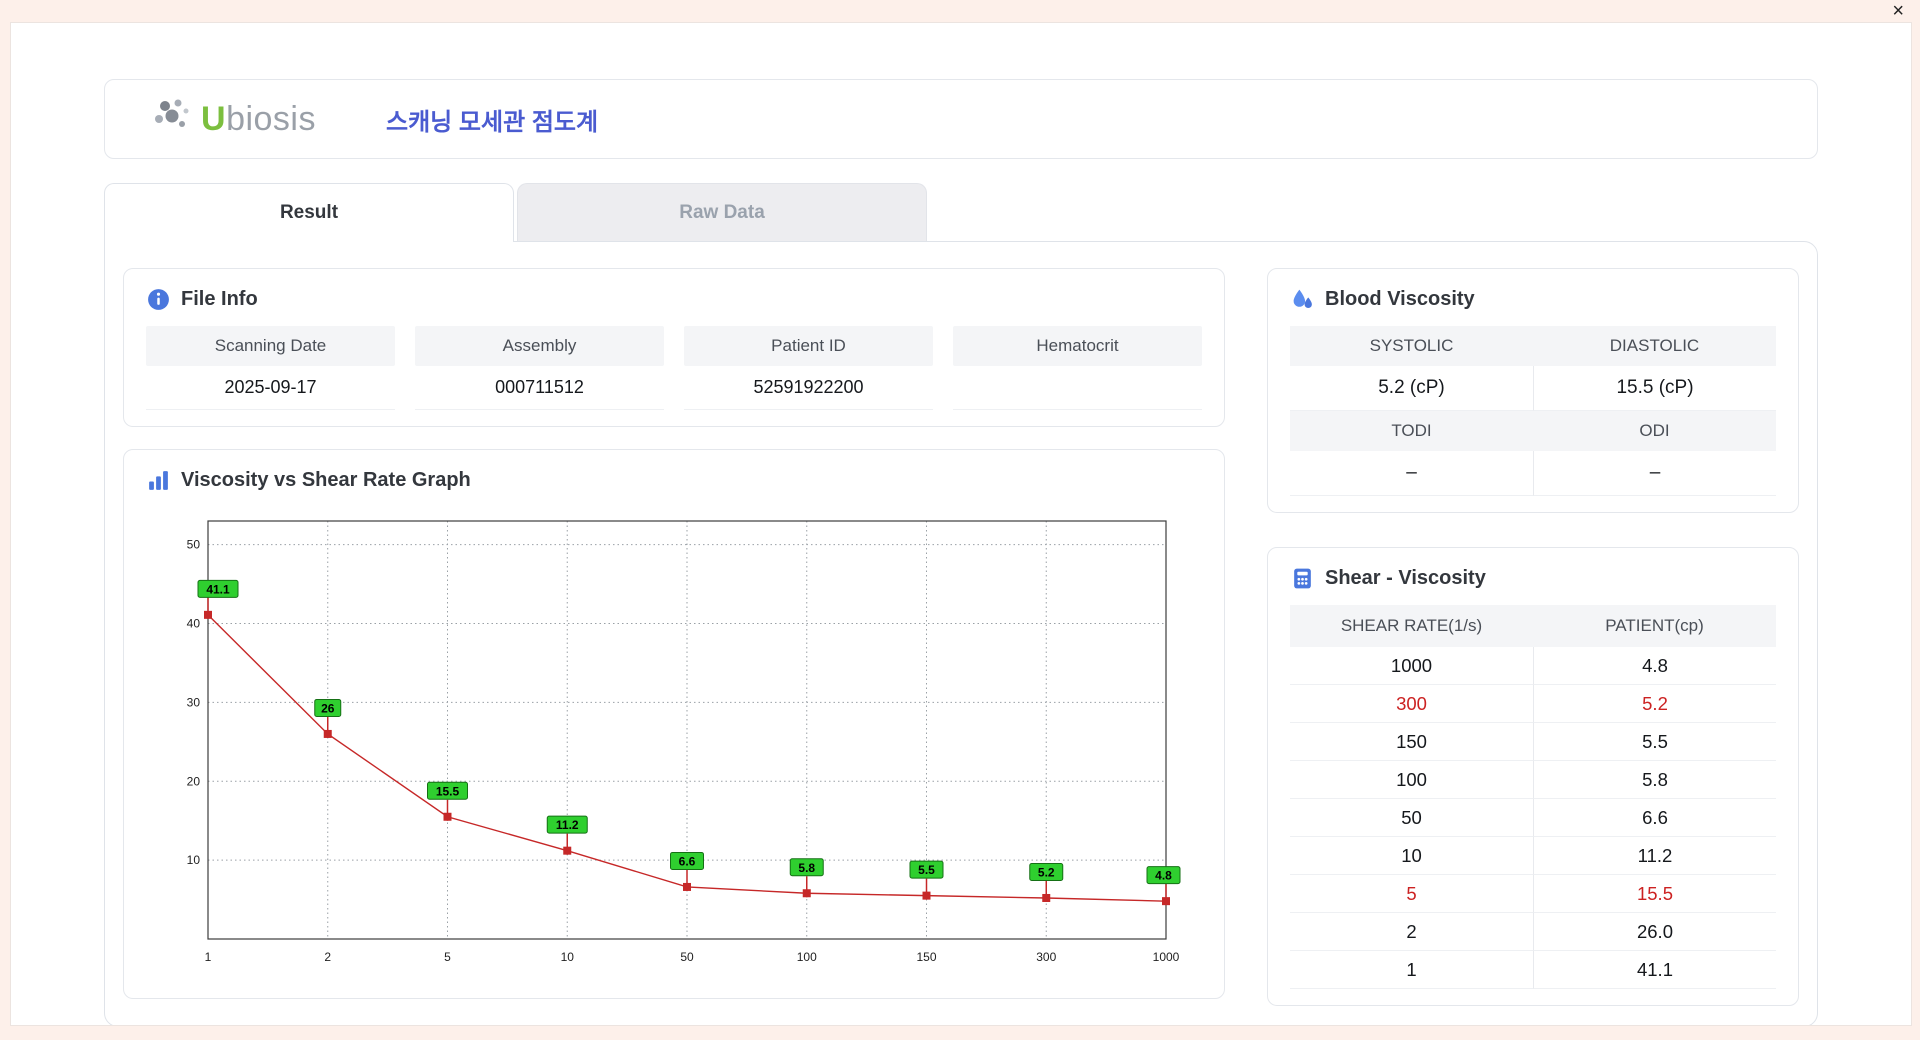  What do you see at coordinates (194, 624) in the screenshot?
I see `svg-text: 40` at bounding box center [194, 624].